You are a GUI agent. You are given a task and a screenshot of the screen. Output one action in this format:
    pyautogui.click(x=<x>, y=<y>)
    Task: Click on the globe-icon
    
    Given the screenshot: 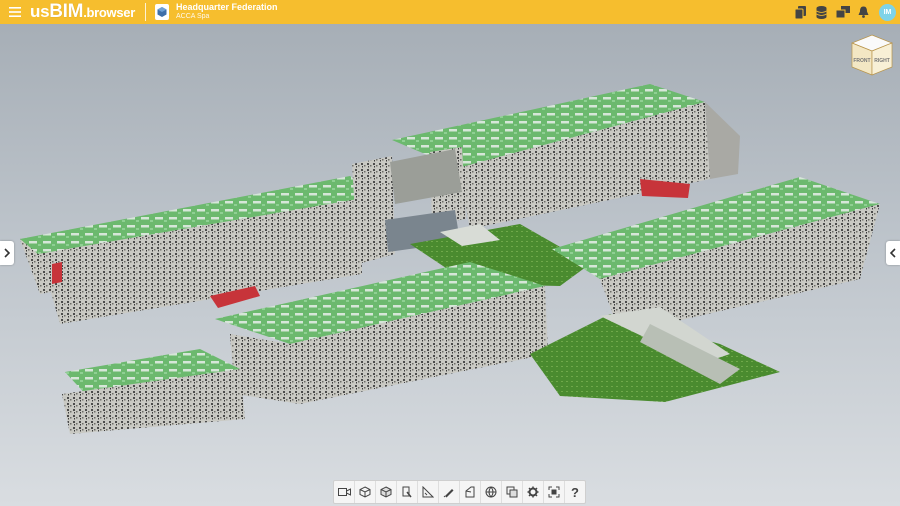 What is the action you would take?
    pyautogui.click(x=491, y=492)
    